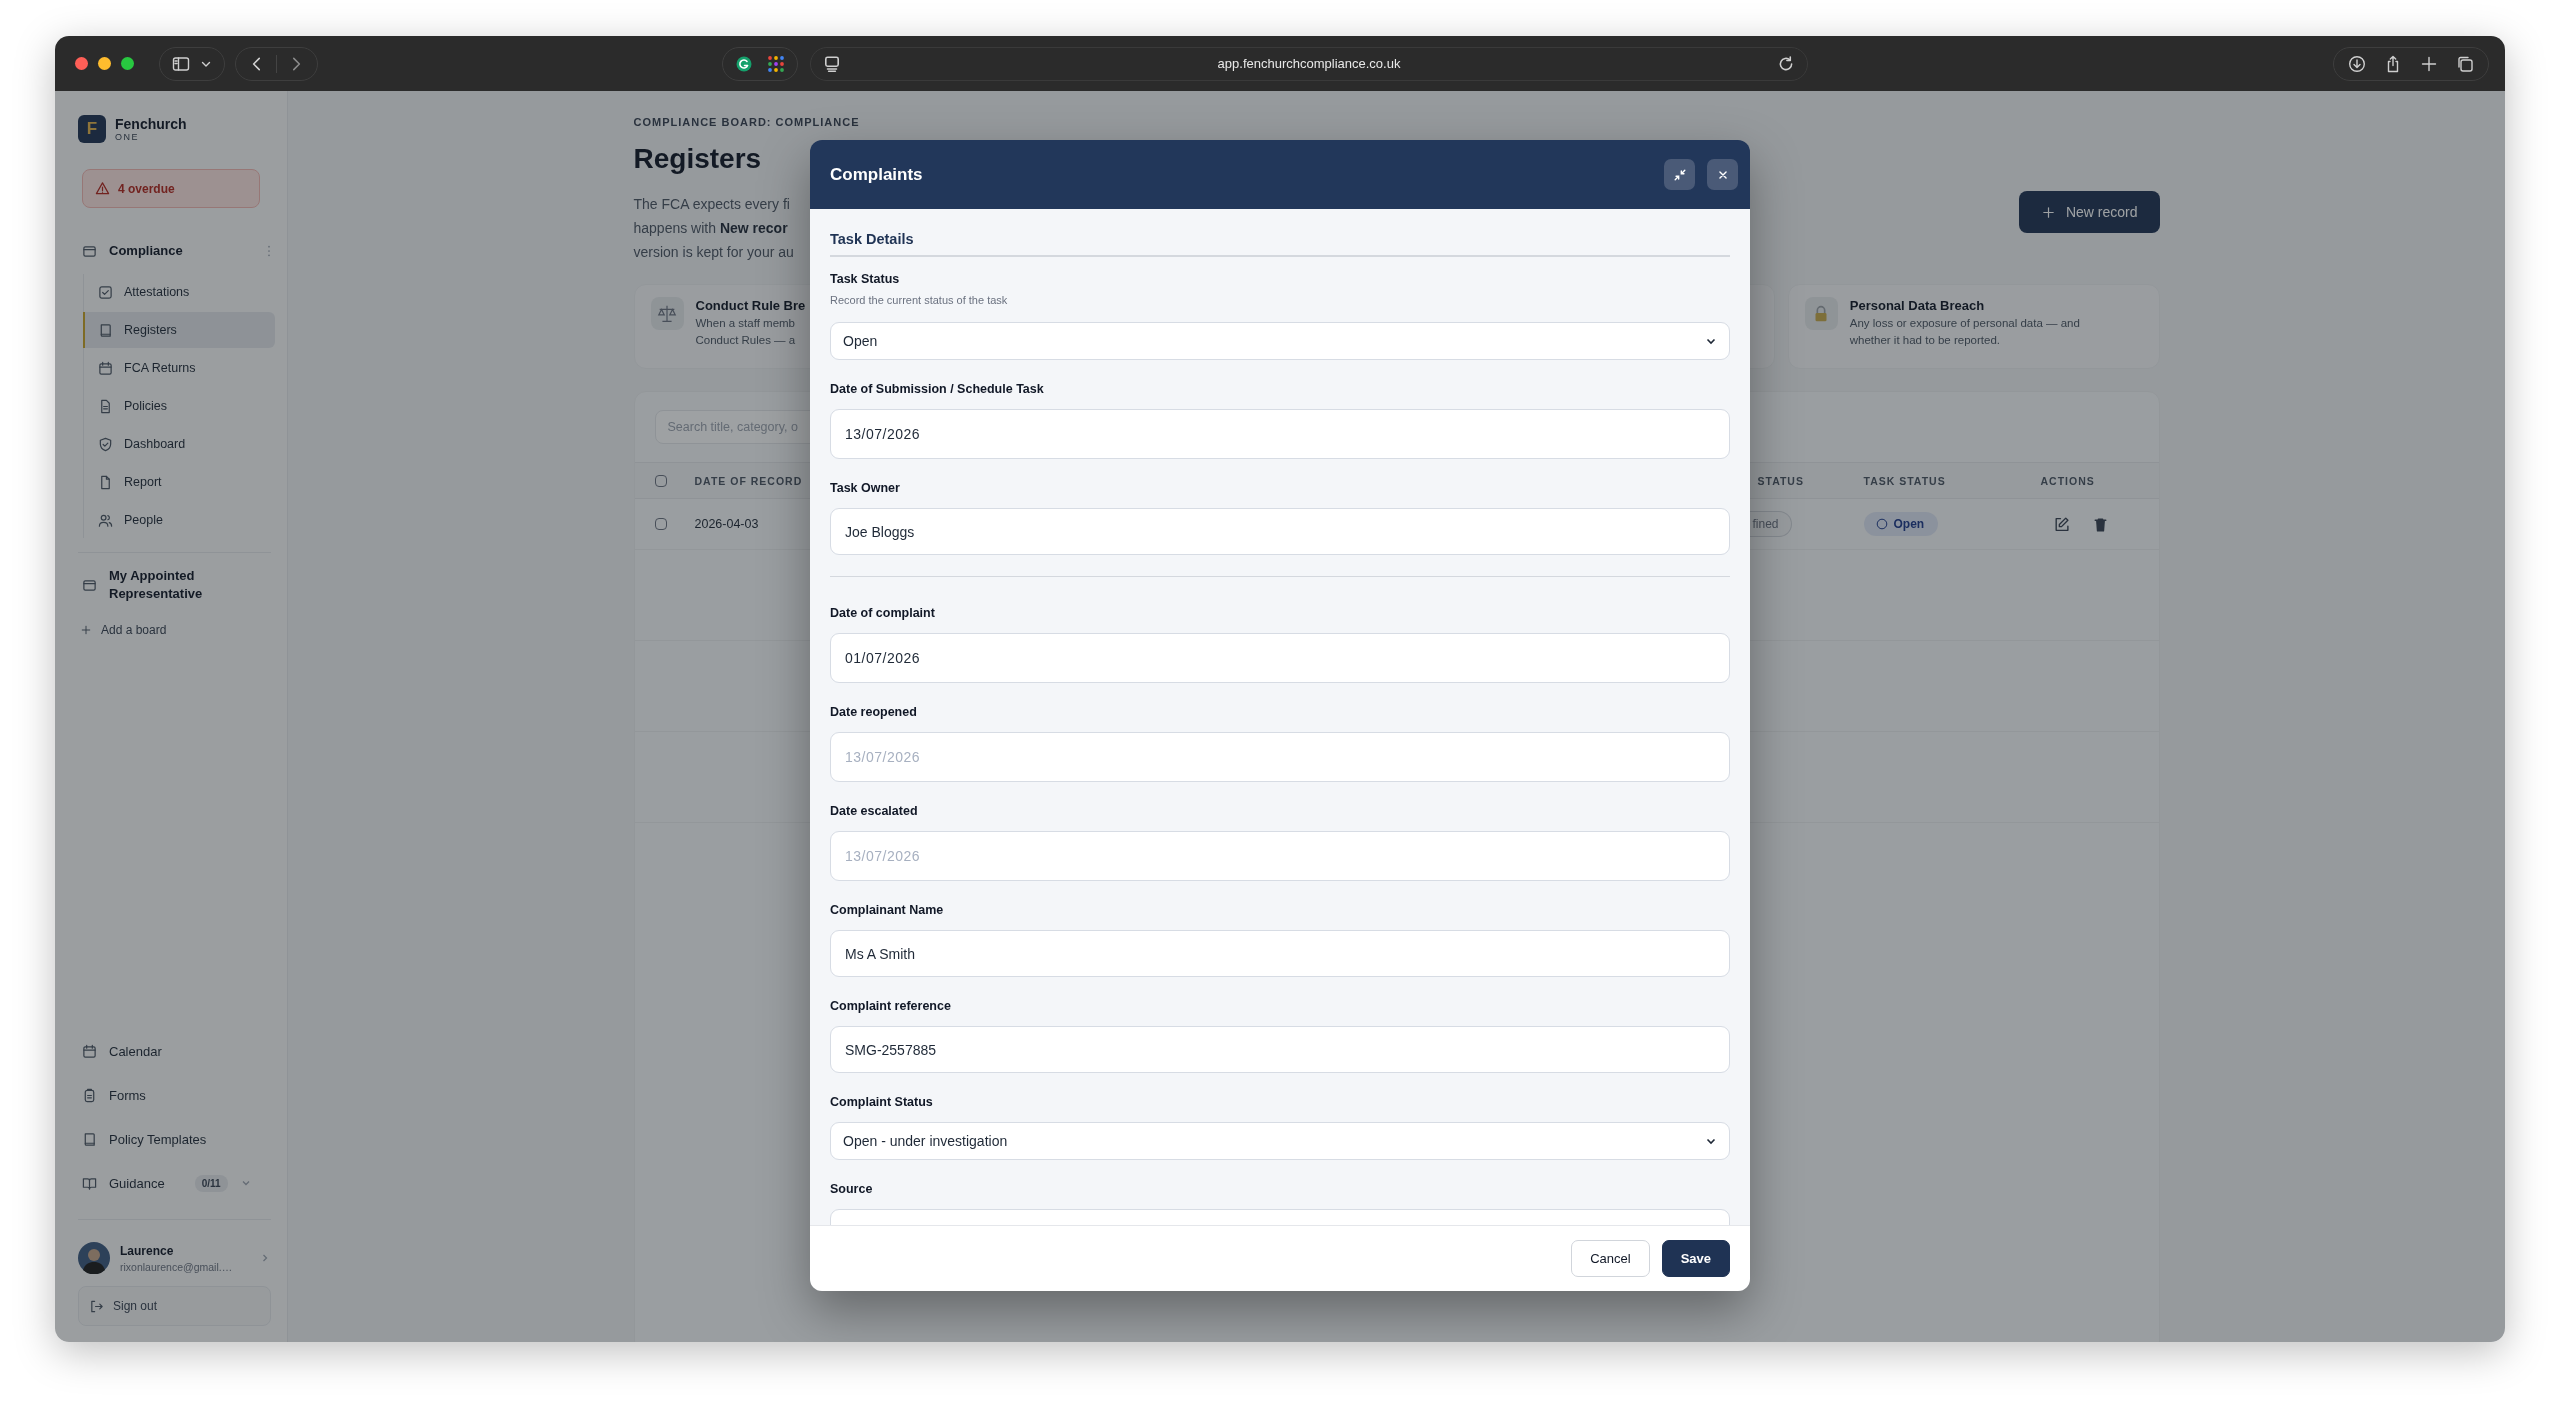  Describe the element at coordinates (852, 1189) in the screenshot. I see `field-label: Source` at that location.